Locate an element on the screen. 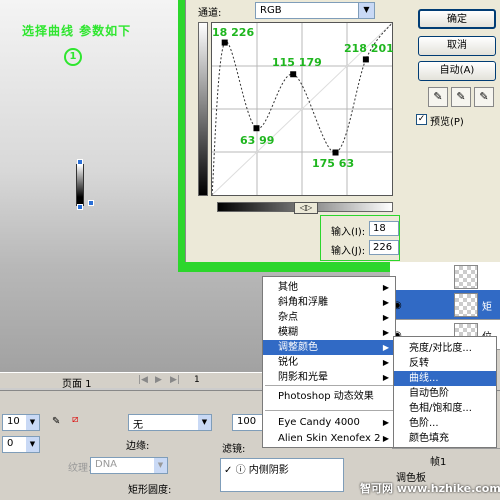 The width and height of the screenshot is (500, 500). channel-label: 通道: is located at coordinates (210, 13).